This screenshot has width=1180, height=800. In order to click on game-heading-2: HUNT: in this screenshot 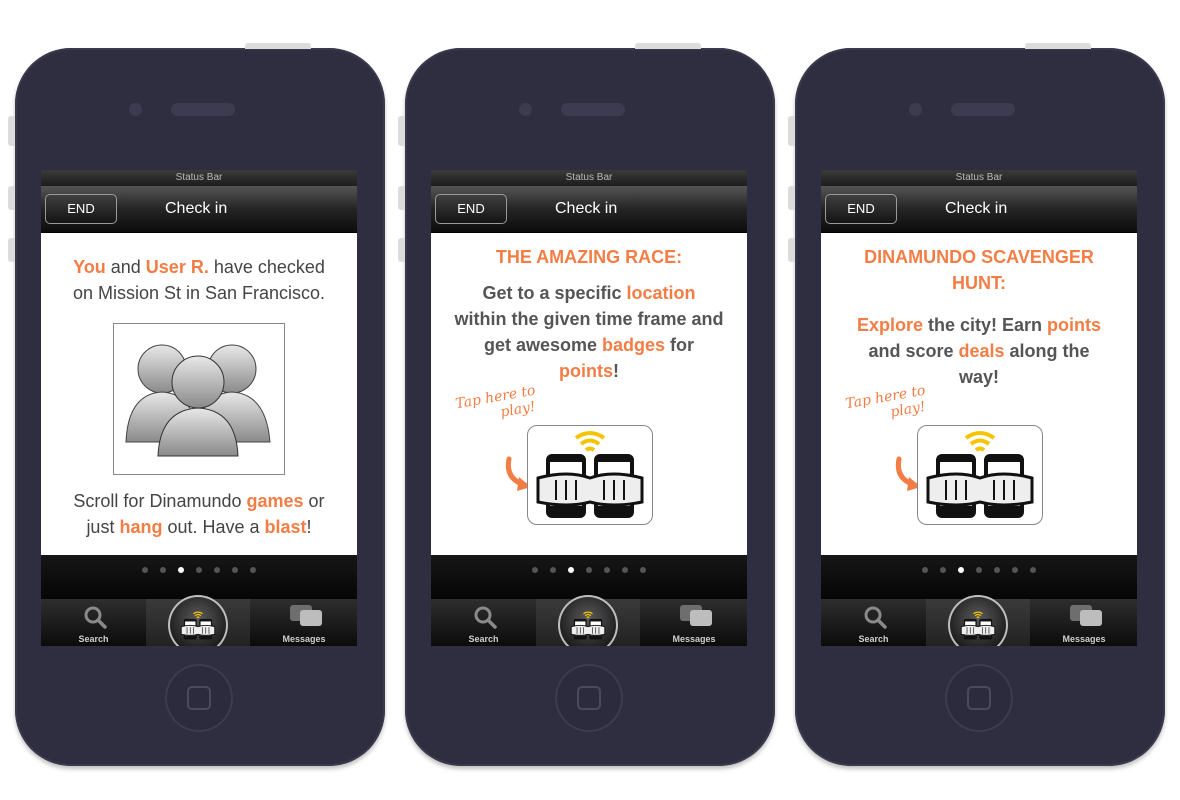, I will do `click(979, 283)`.